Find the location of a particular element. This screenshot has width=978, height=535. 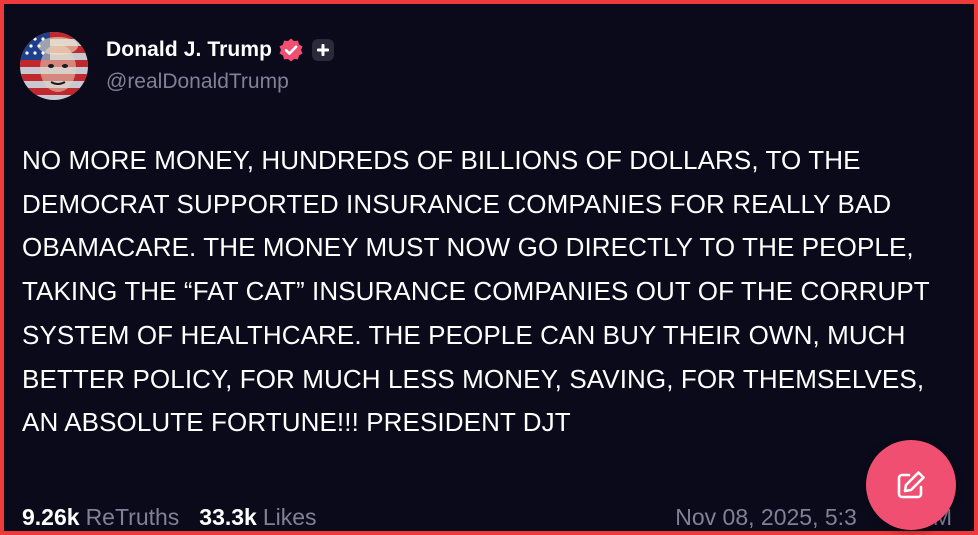

author-name-row: Donald J. Trump is located at coordinates (220, 50).